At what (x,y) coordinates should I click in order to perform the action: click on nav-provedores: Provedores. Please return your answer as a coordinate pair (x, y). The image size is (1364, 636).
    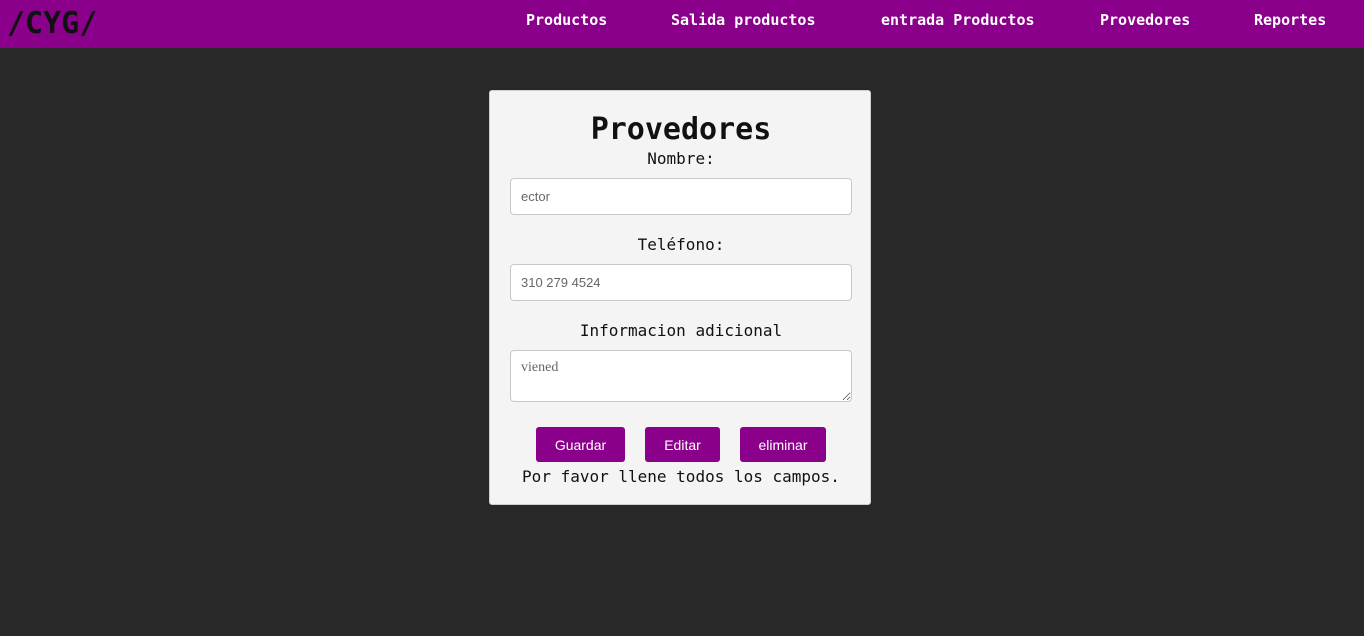
    Looking at the image, I should click on (1145, 20).